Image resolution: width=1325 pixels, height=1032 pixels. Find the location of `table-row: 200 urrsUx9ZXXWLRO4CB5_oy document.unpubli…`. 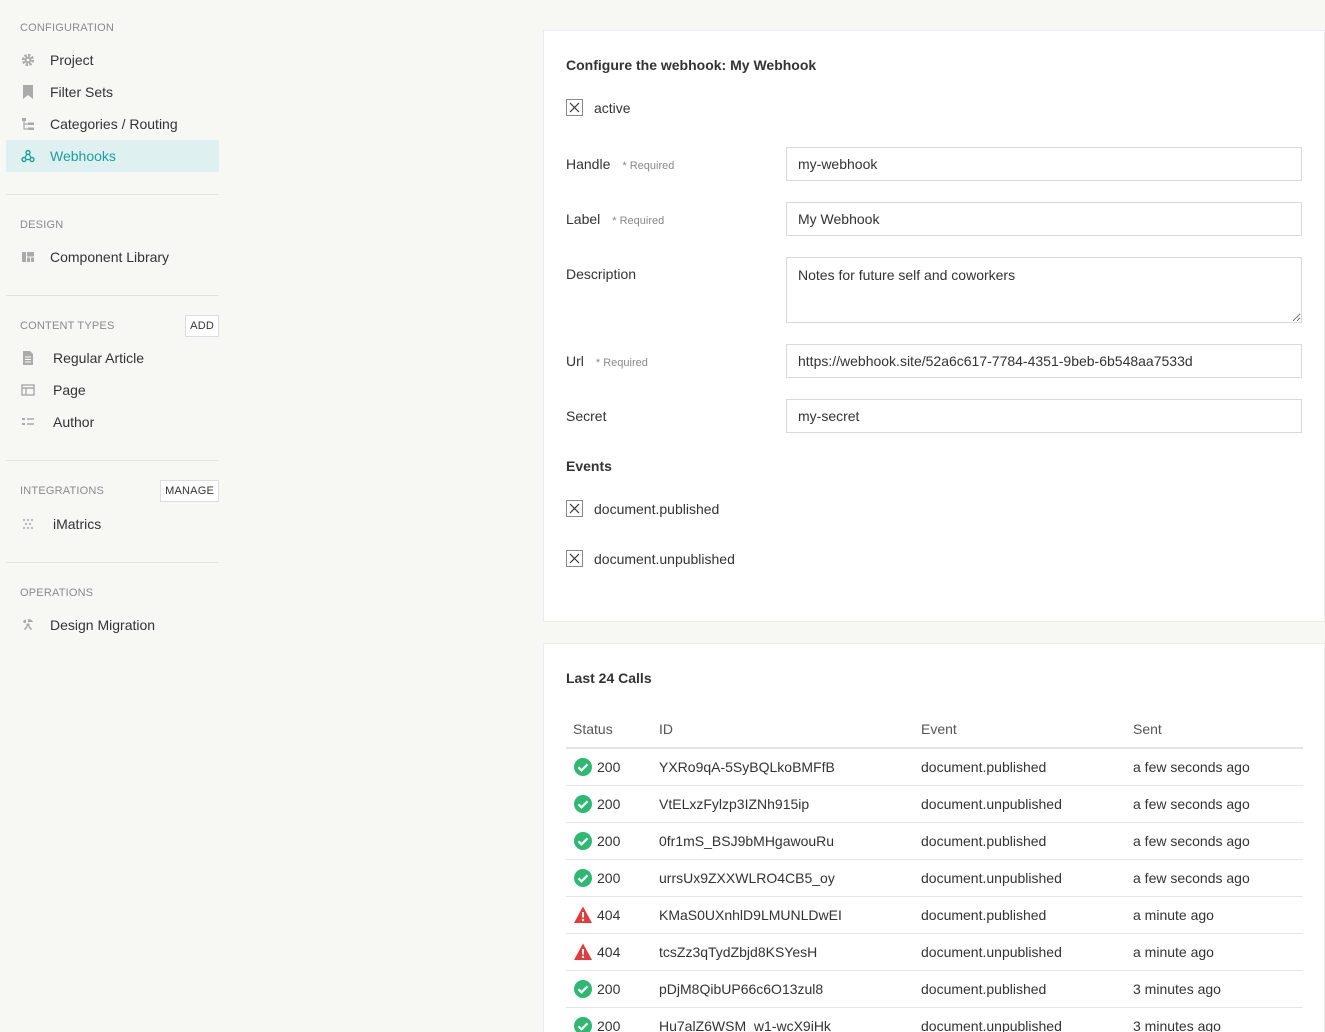

table-row: 200 urrsUx9ZXXWLRO4CB5_oy document.unpubli… is located at coordinates (934, 878).